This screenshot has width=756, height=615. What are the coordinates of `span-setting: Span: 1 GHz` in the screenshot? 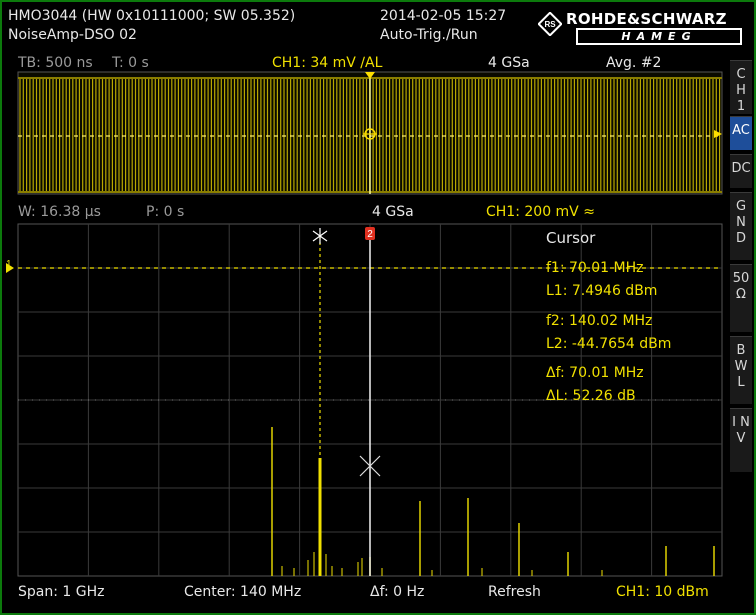 It's located at (61, 592).